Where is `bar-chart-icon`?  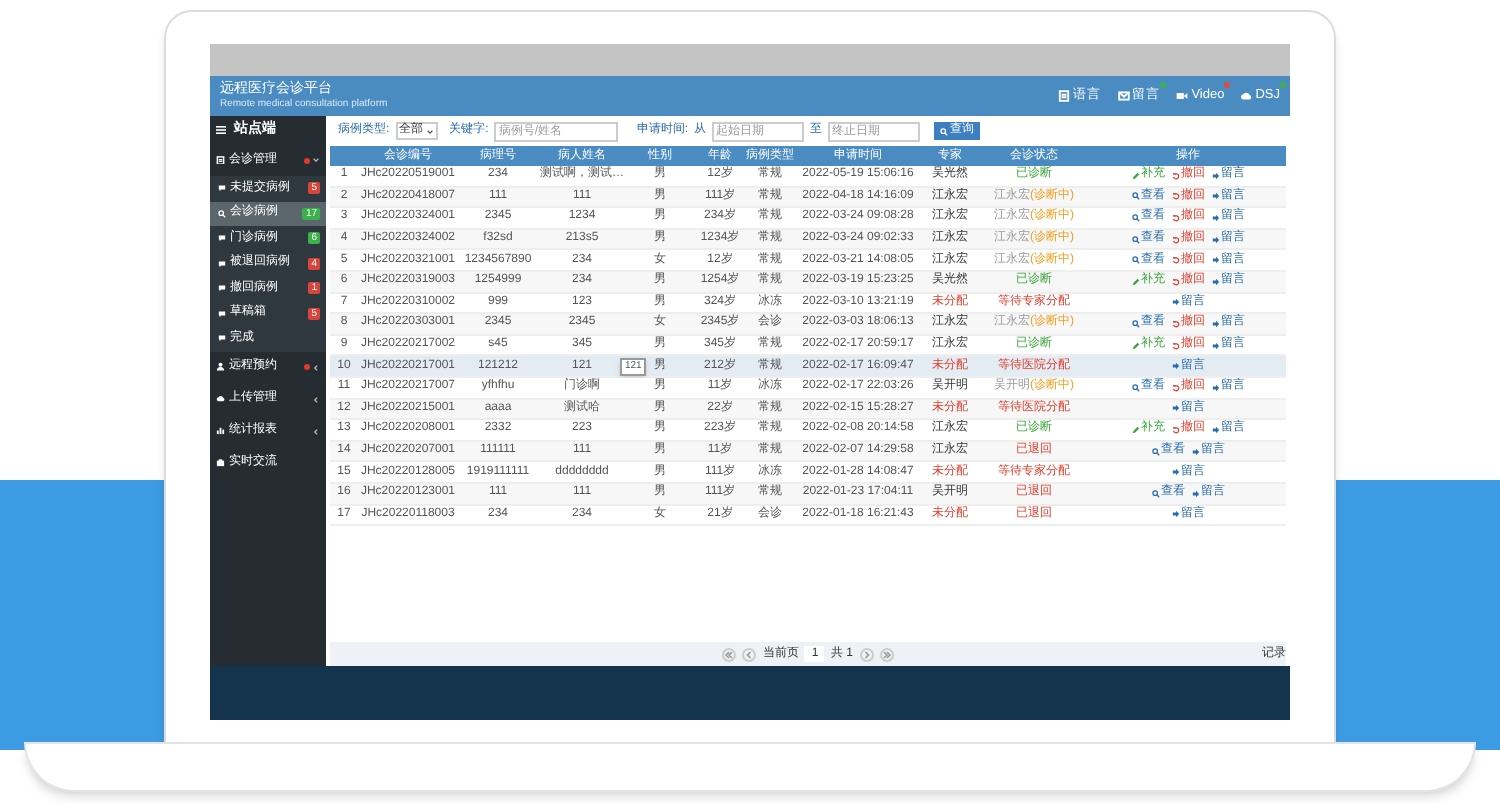 bar-chart-icon is located at coordinates (220, 431).